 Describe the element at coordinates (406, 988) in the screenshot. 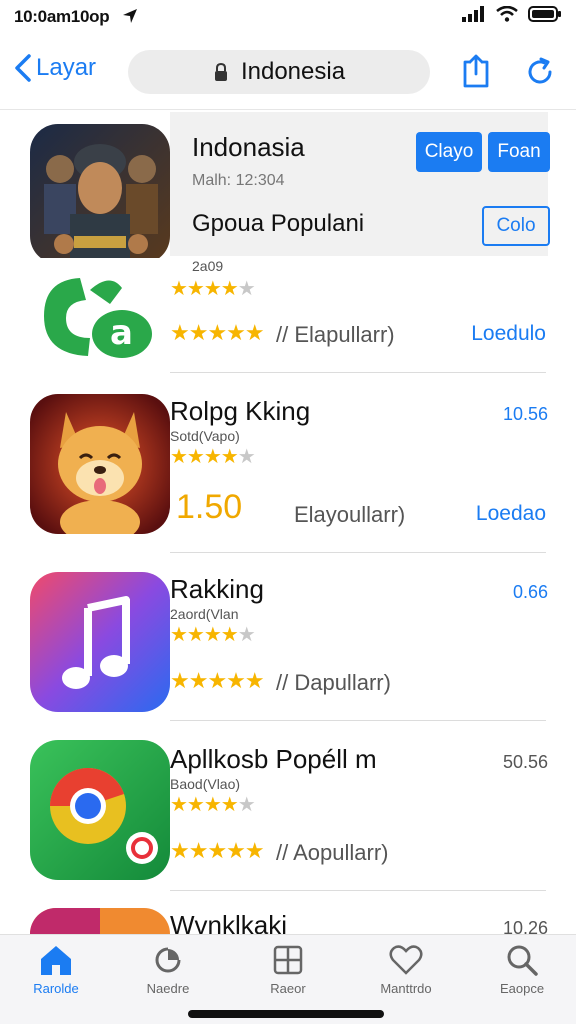

I see `tab-label: Manttrdo` at that location.